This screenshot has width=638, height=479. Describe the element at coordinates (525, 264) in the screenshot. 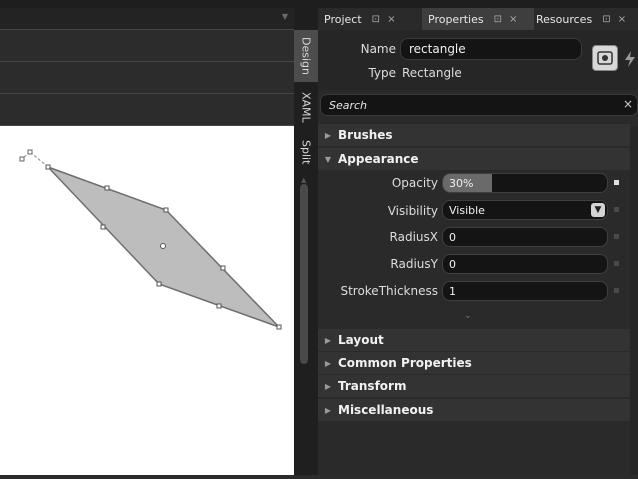

I see `radiusy-field: 0` at that location.